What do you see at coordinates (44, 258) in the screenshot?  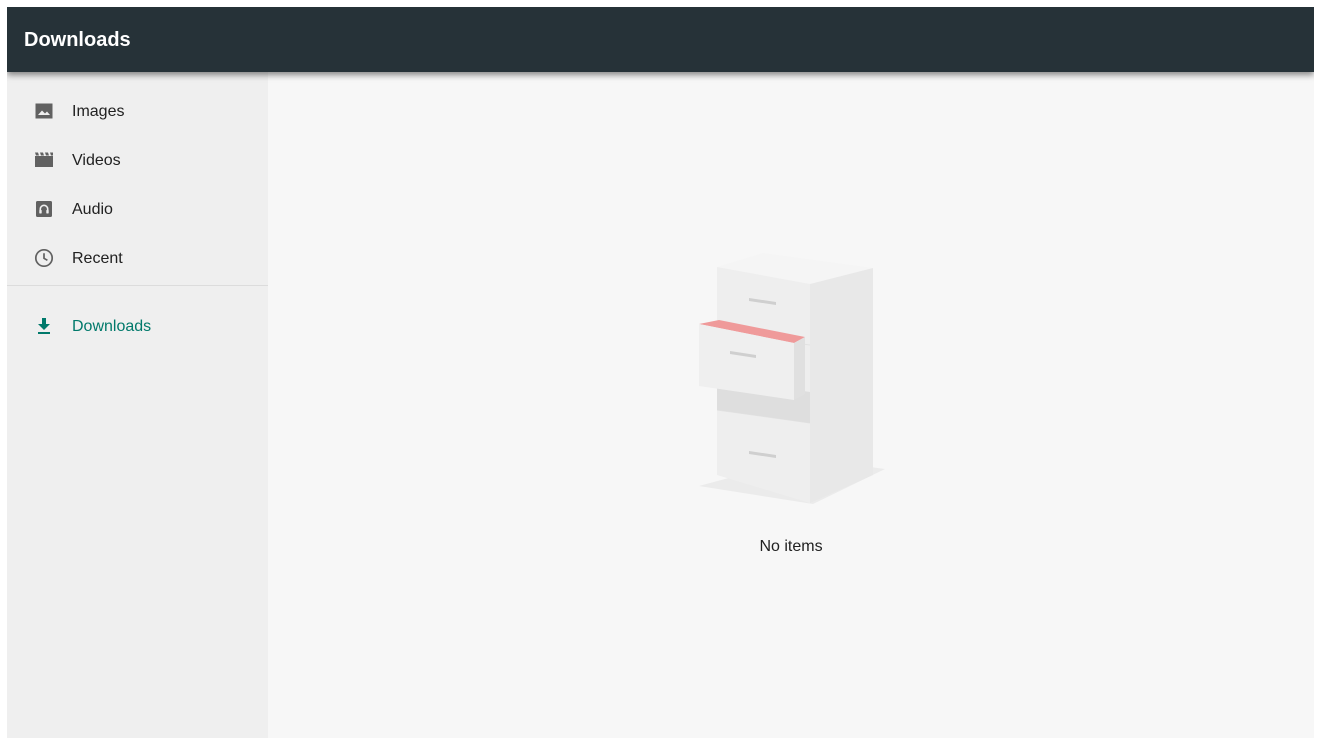 I see `clock-icon` at bounding box center [44, 258].